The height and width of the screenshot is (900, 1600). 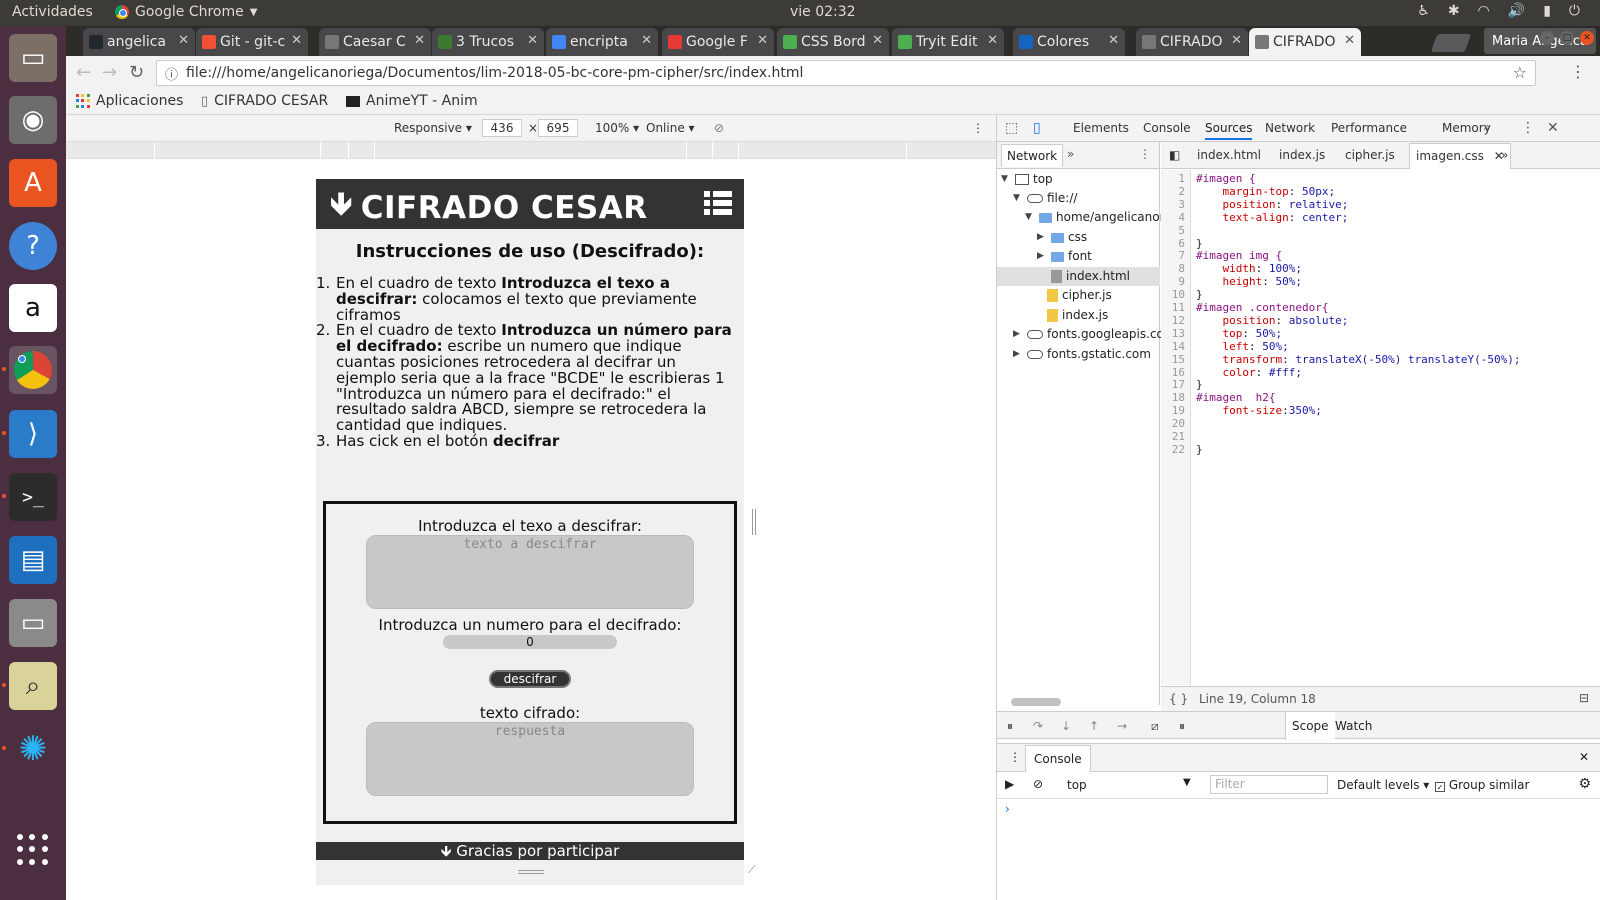 What do you see at coordinates (1484, 11) in the screenshot?
I see `wifi-icon: ◠` at bounding box center [1484, 11].